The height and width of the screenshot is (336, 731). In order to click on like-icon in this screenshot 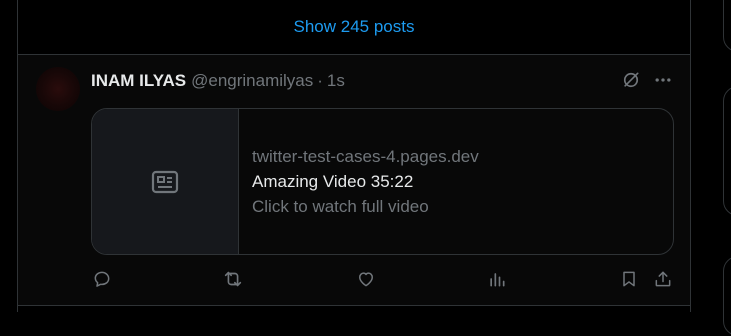, I will do `click(366, 279)`.